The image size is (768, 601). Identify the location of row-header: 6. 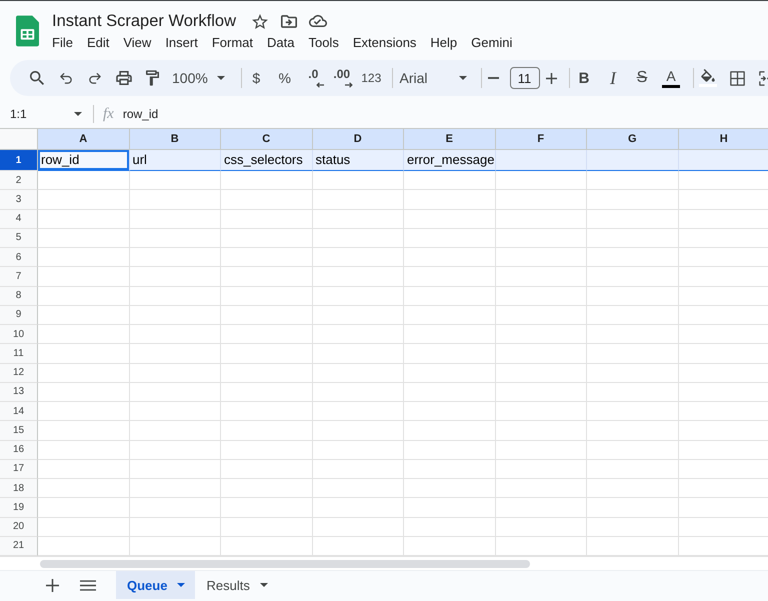
(19, 258).